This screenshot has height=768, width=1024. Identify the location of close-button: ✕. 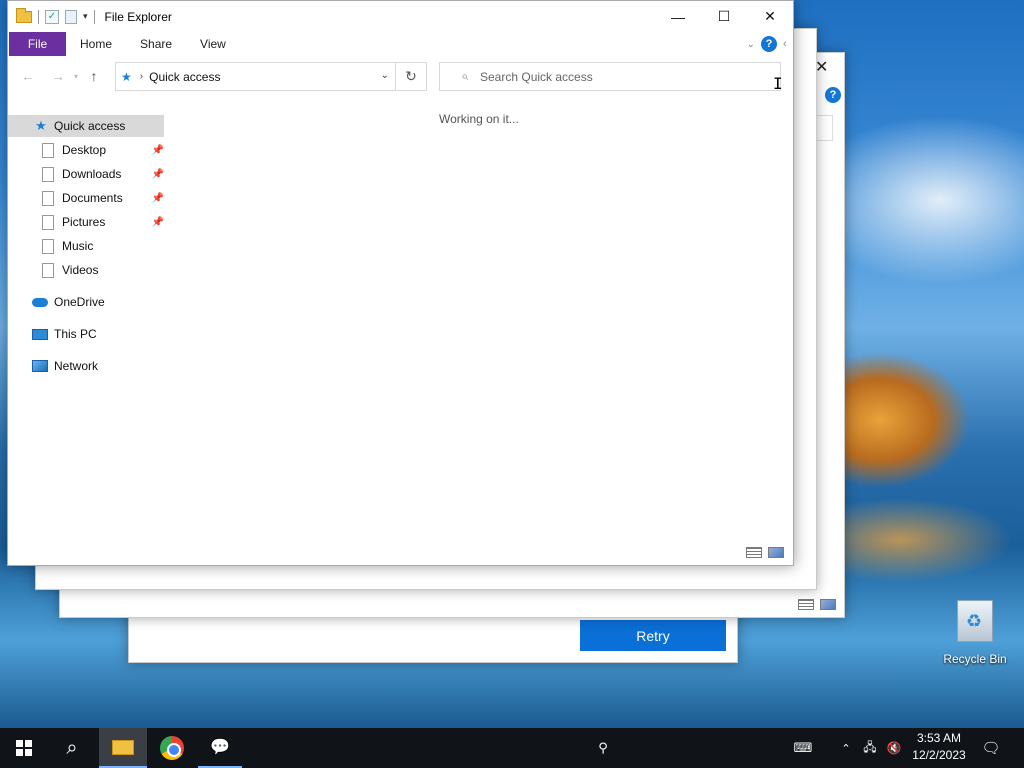
(770, 16).